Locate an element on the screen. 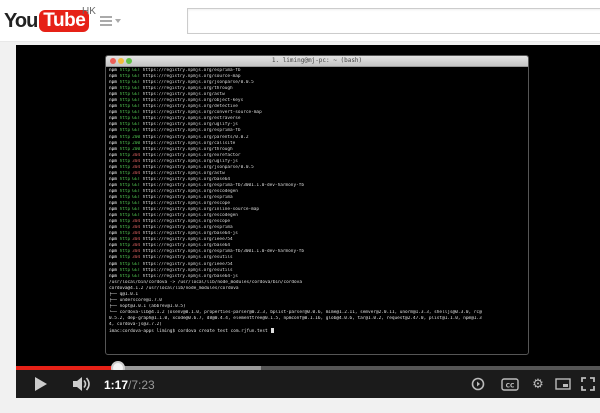  hamburger-icon is located at coordinates (106, 21).